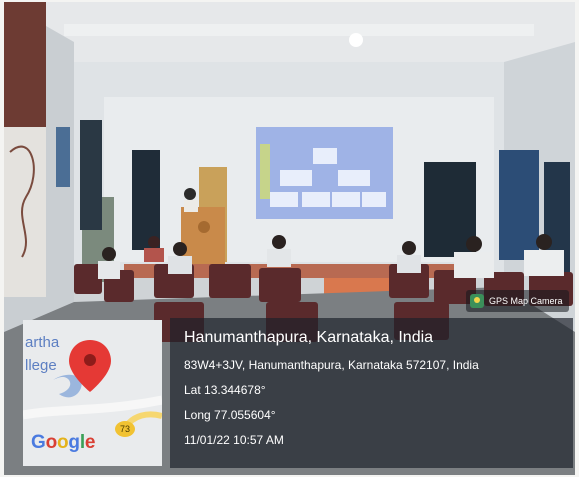  What do you see at coordinates (356, 40) in the screenshot?
I see `ceiling-light` at bounding box center [356, 40].